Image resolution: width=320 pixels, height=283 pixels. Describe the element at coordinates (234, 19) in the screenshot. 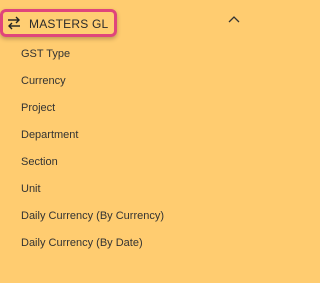

I see `chevron-up-icon` at that location.